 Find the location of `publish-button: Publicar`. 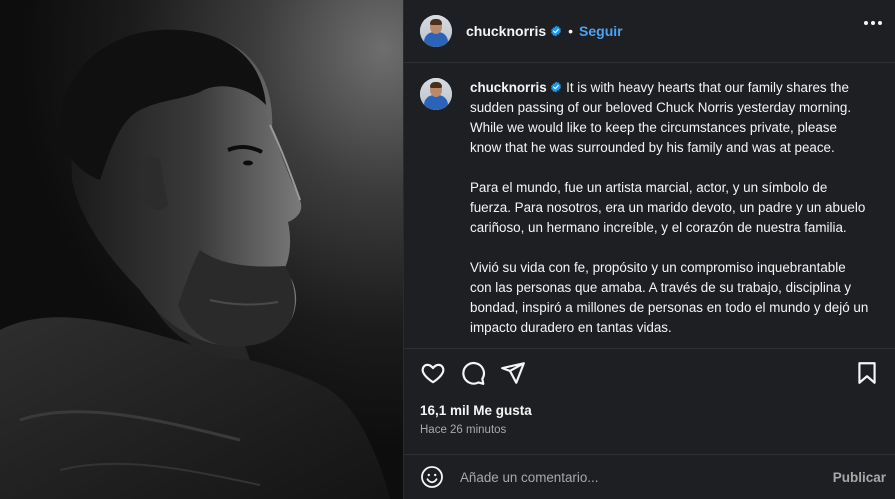

publish-button: Publicar is located at coordinates (859, 477).